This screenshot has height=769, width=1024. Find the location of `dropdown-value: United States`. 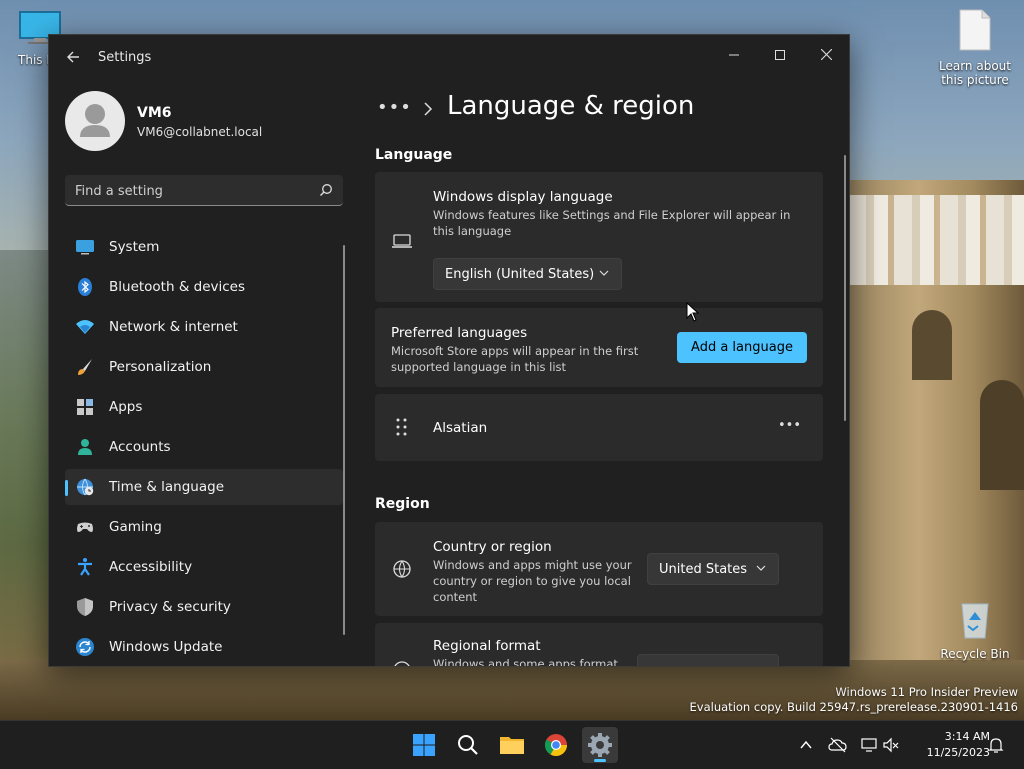

dropdown-value: United States is located at coordinates (703, 569).